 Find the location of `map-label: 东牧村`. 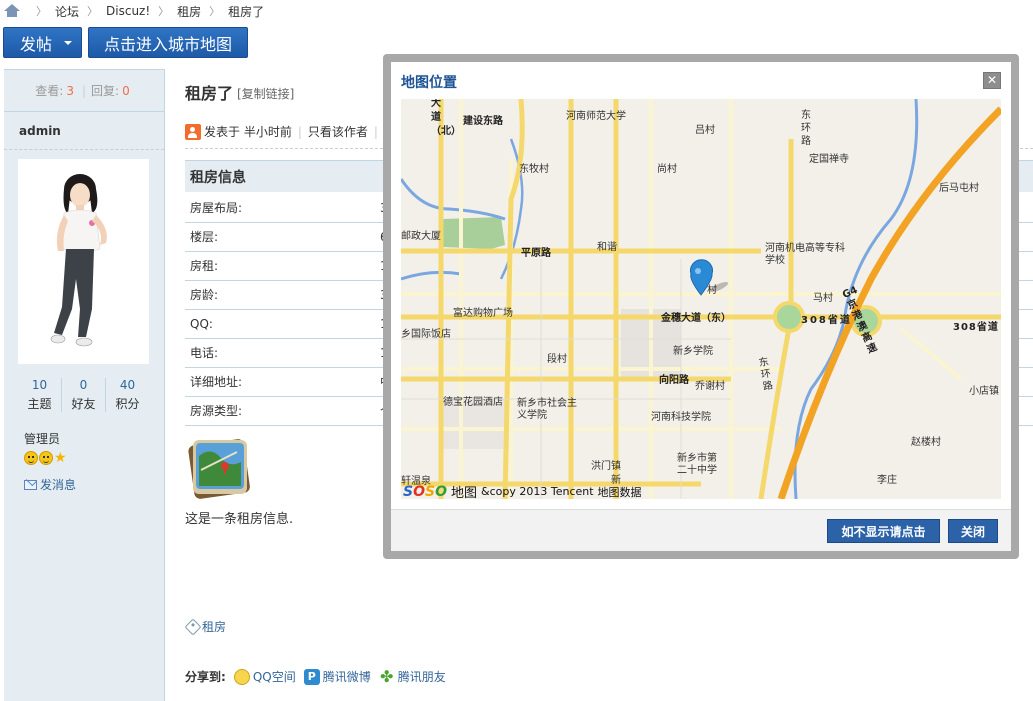

map-label: 东牧村 is located at coordinates (534, 169).